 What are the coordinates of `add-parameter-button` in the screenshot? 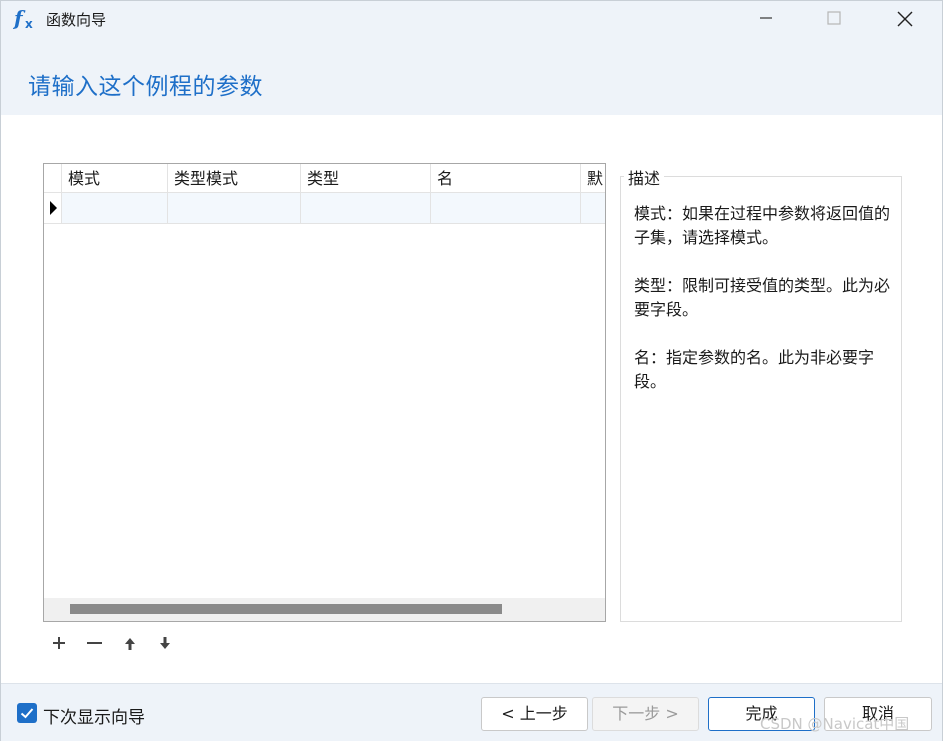 It's located at (59, 643).